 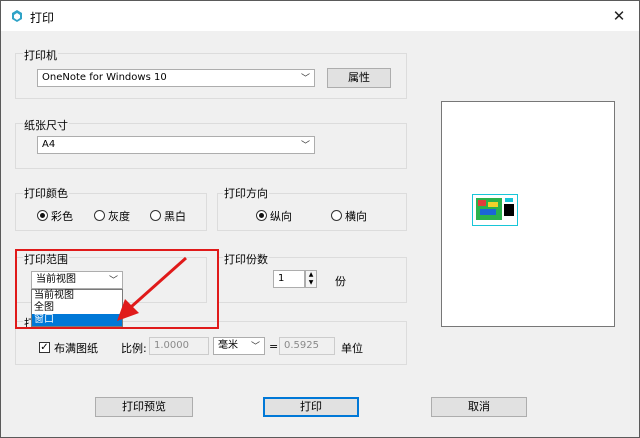 I want to click on color-radio-gray, so click(x=99, y=215).